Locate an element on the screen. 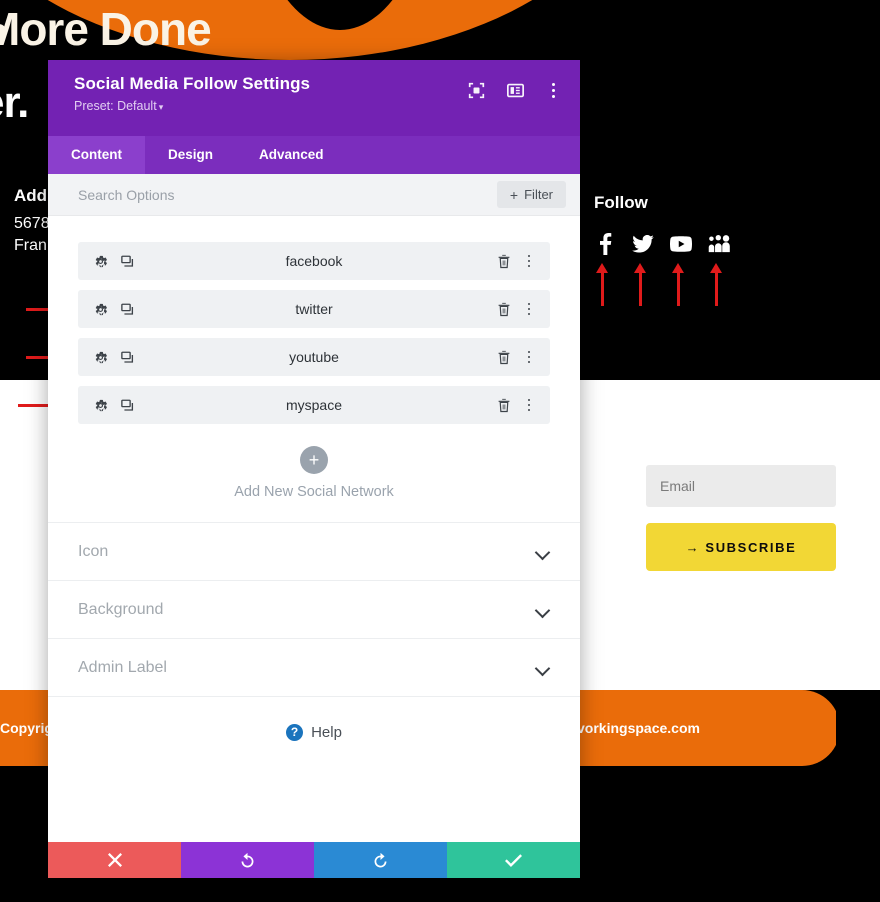 The image size is (880, 902). footer-copyright-text: Copyrig is located at coordinates (26, 728).